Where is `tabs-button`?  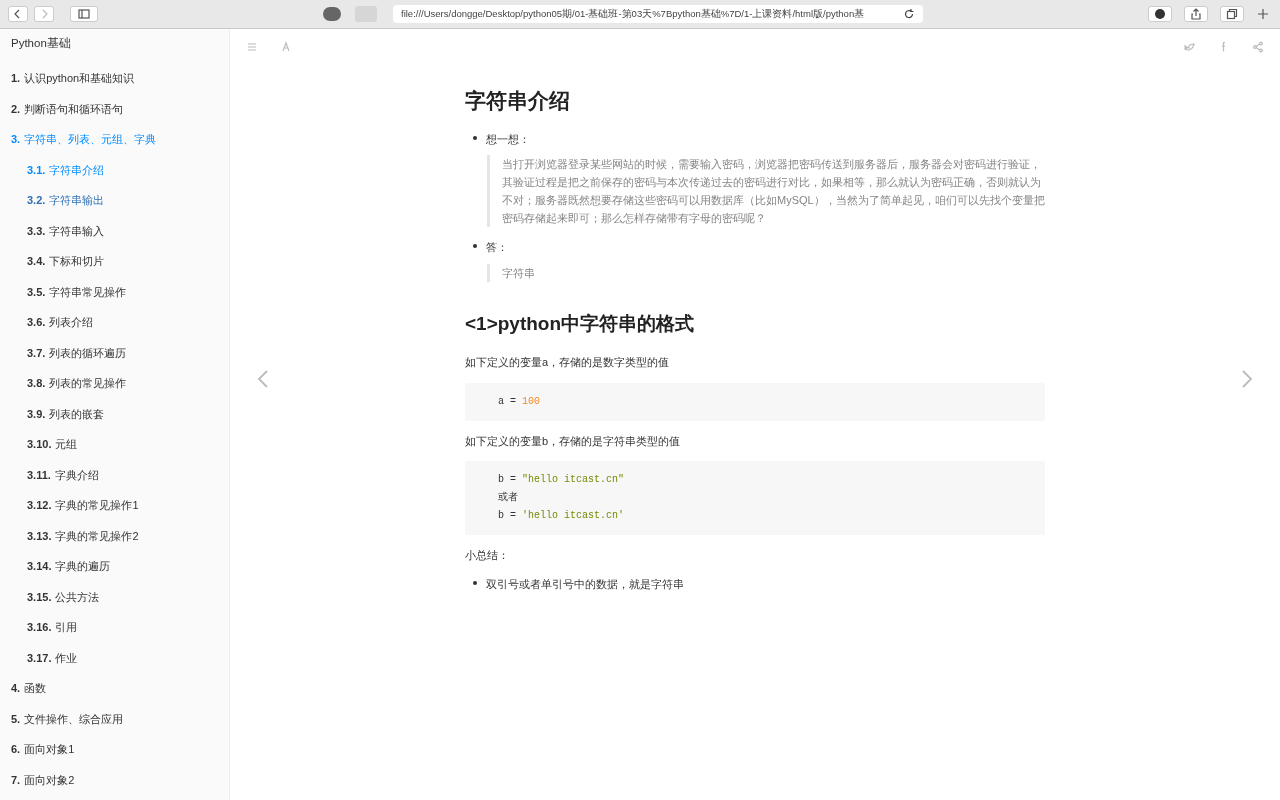 tabs-button is located at coordinates (1232, 14).